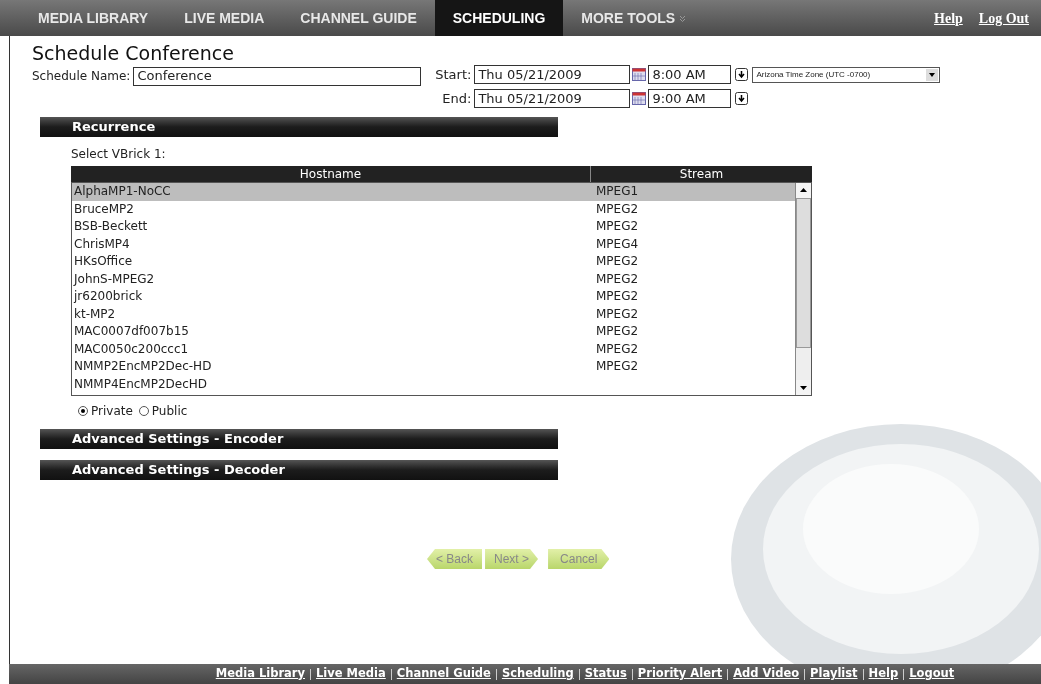 The image size is (1041, 684). I want to click on host-row: BruceMP2 MPEG2, so click(433, 209).